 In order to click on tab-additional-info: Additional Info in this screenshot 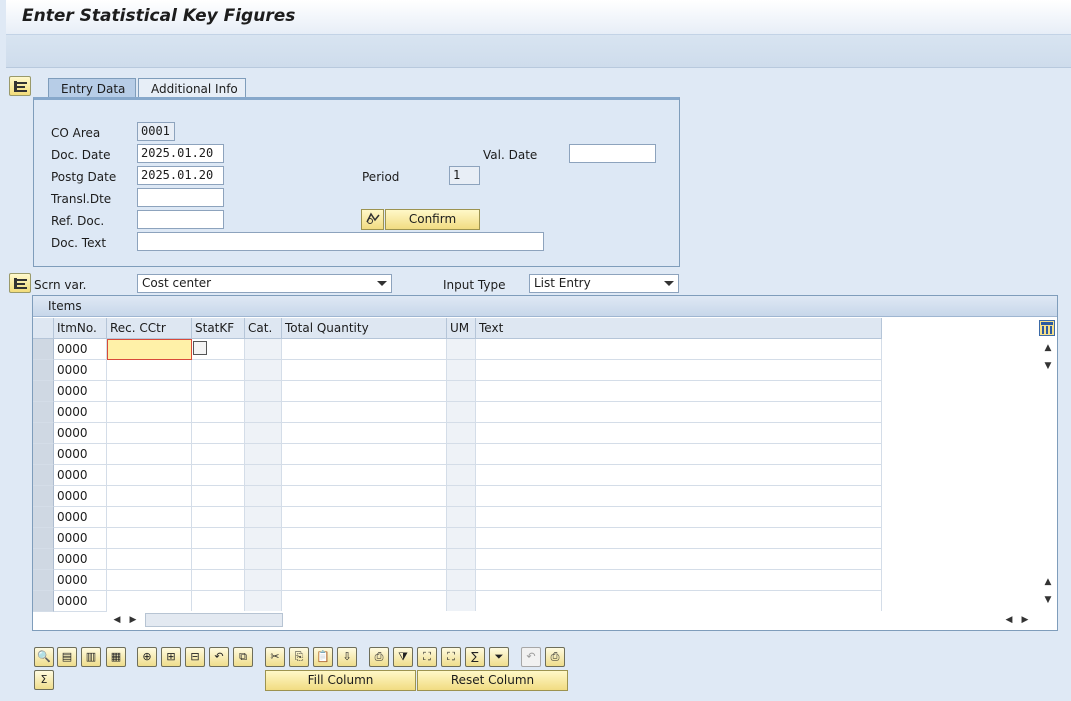, I will do `click(192, 88)`.